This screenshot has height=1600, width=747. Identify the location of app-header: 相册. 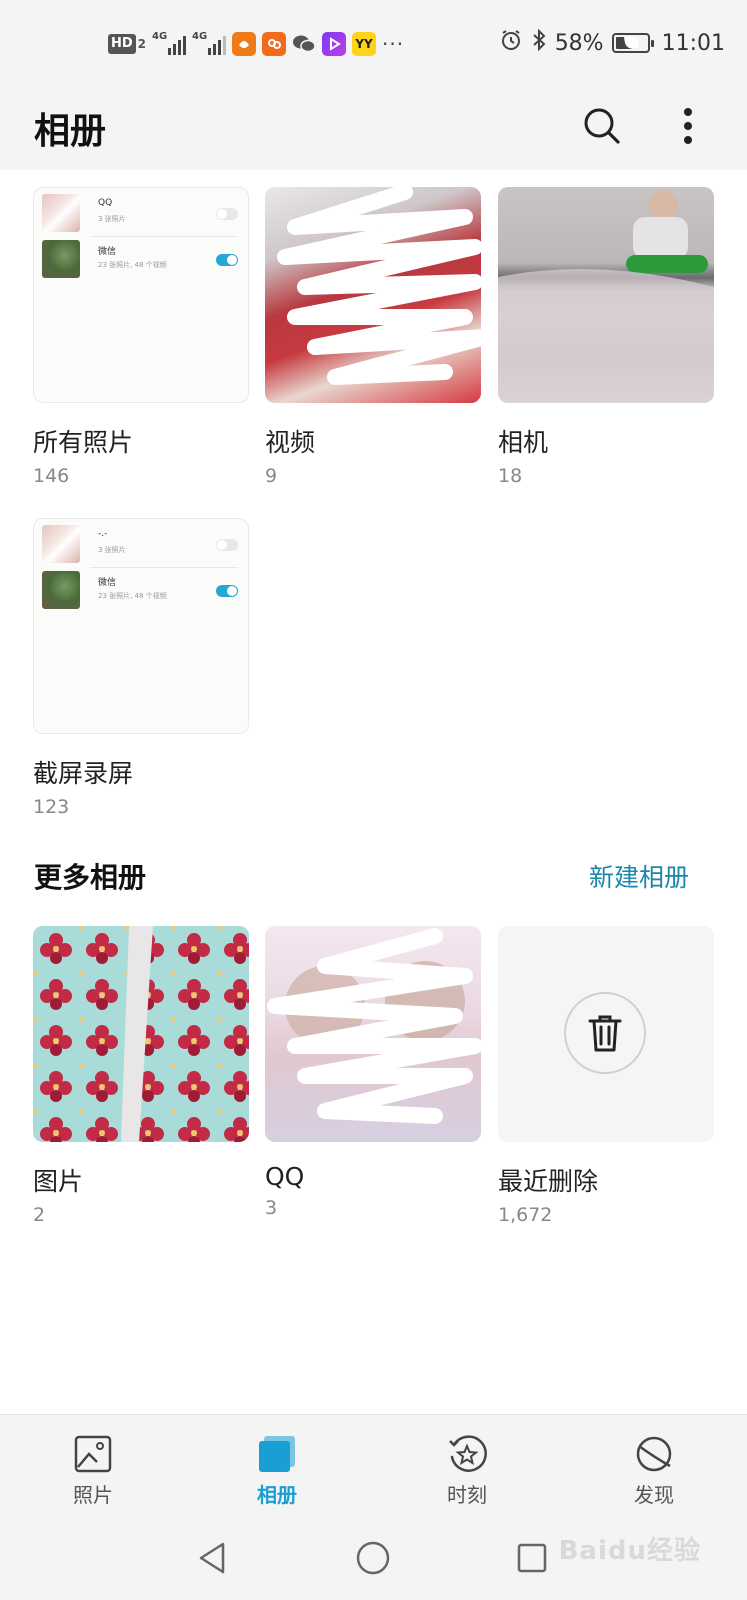
(373, 128).